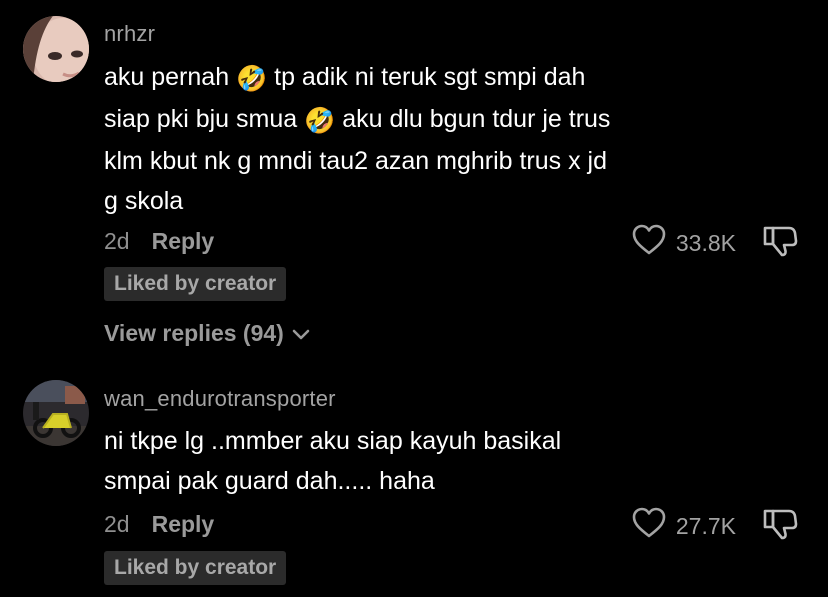  Describe the element at coordinates (129, 34) in the screenshot. I see `comment-username: nrhzr` at that location.